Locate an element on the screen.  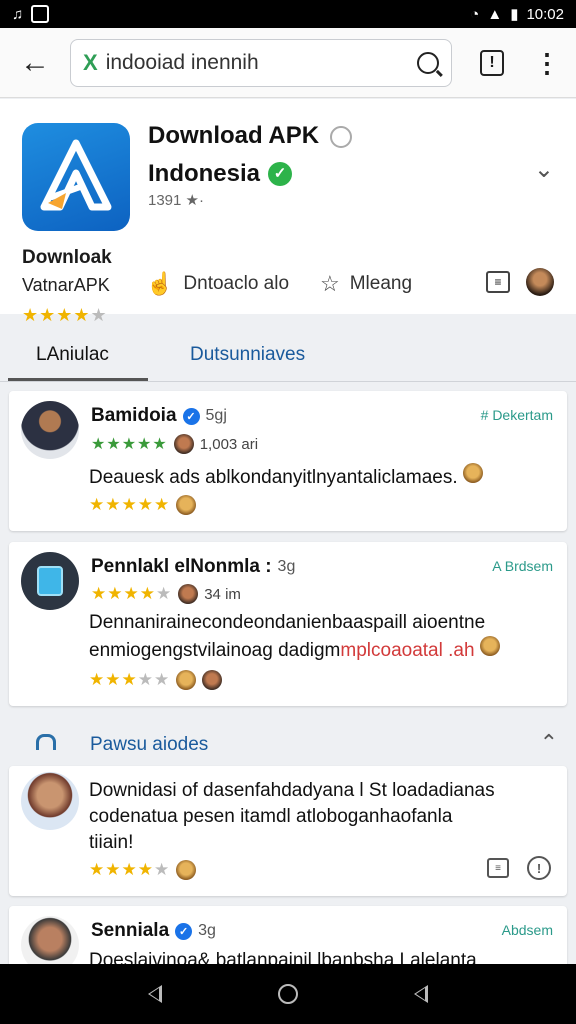
status-time: 10:02 is located at coordinates (545, 14).